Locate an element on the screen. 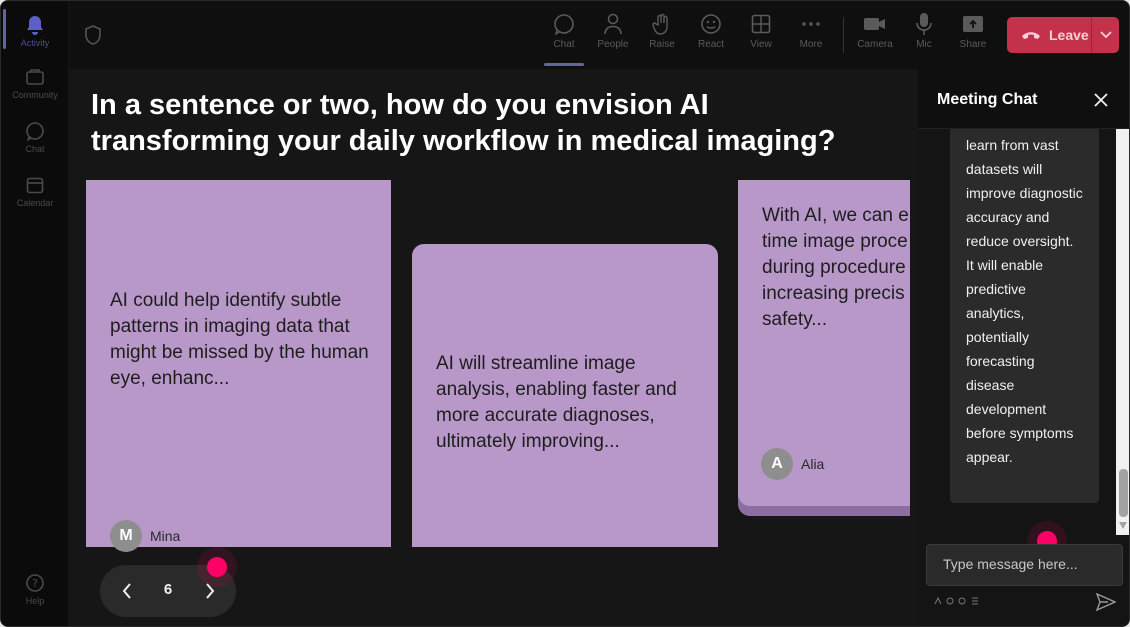 This screenshot has width=1130, height=627. format-toolbar is located at coordinates (959, 601).